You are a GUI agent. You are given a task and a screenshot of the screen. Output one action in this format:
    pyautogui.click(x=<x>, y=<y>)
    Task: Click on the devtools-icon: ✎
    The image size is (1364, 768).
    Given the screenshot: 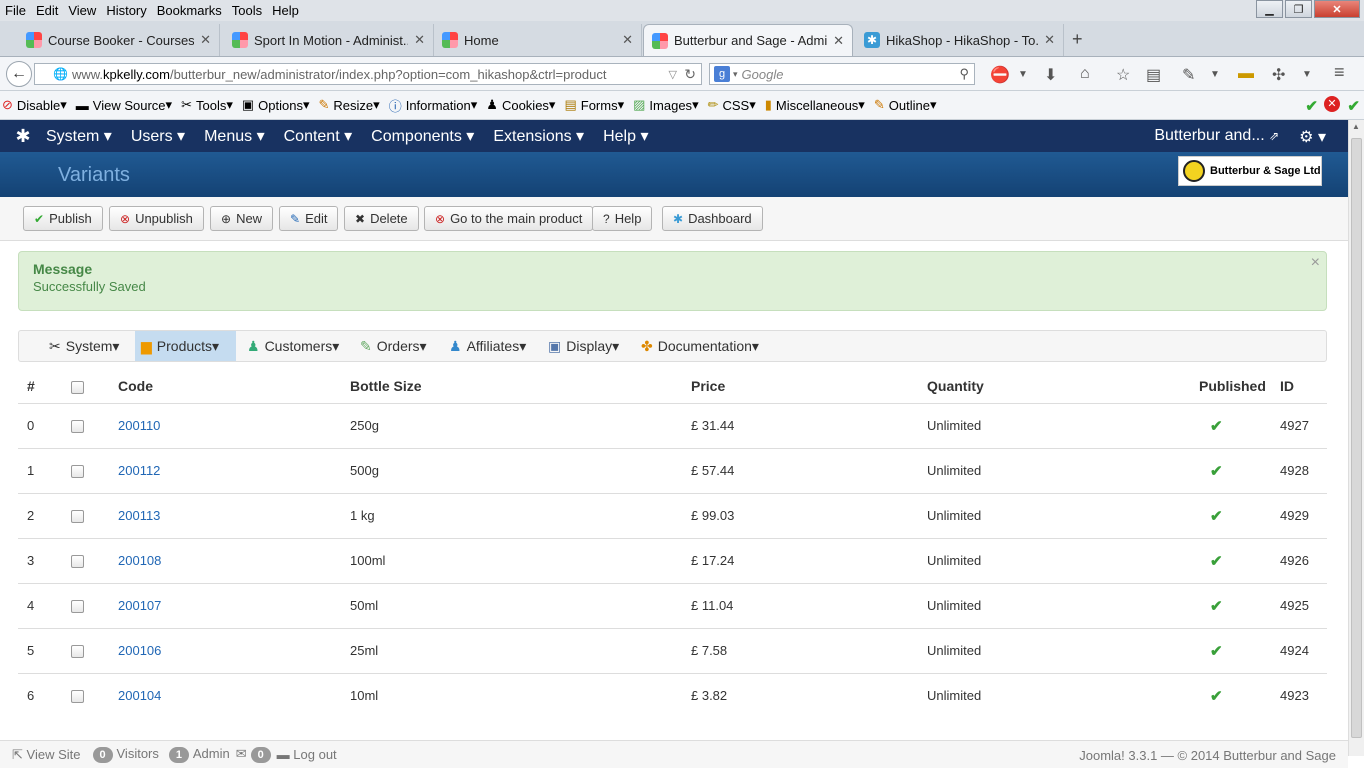 What is the action you would take?
    pyautogui.click(x=1188, y=75)
    